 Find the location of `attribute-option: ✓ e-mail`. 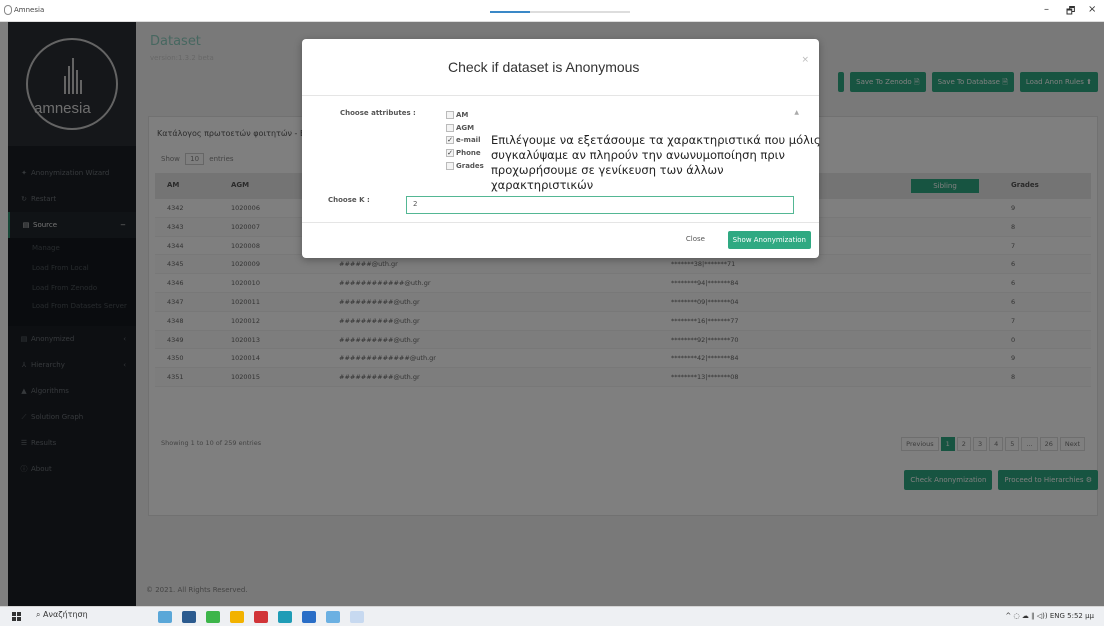

attribute-option: ✓ e-mail is located at coordinates (465, 140).